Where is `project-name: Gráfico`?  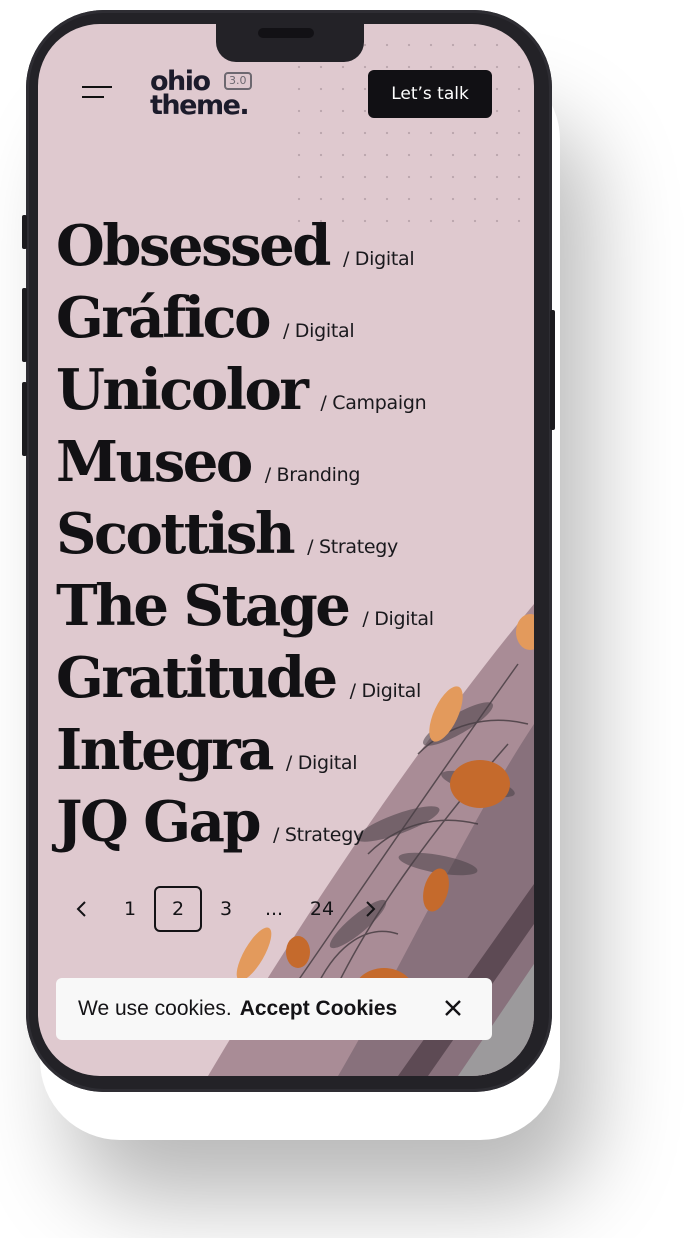 project-name: Gráfico is located at coordinates (163, 318).